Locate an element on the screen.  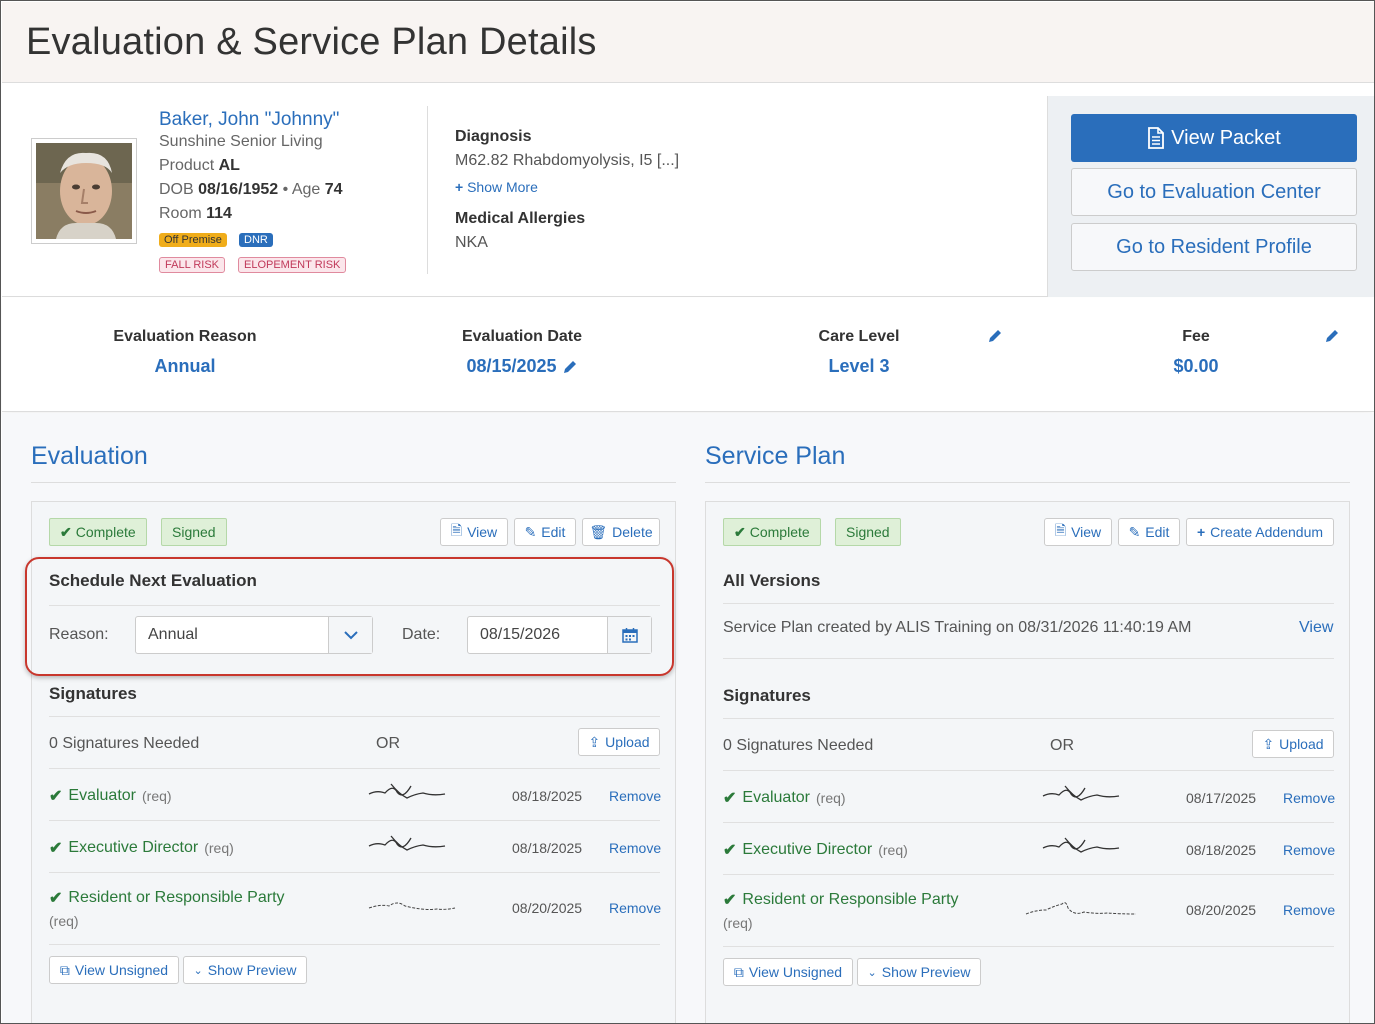
create-addendum-label: Create Addendum is located at coordinates (1267, 532).